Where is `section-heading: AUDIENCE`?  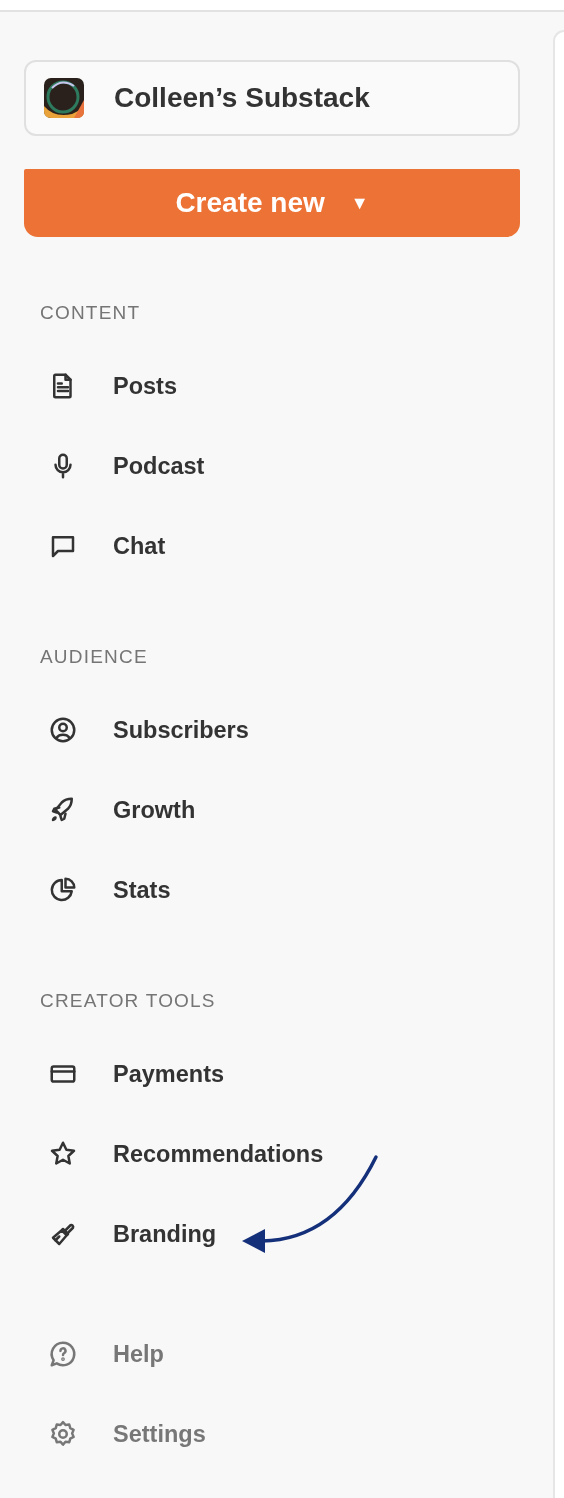 section-heading: AUDIENCE is located at coordinates (94, 657).